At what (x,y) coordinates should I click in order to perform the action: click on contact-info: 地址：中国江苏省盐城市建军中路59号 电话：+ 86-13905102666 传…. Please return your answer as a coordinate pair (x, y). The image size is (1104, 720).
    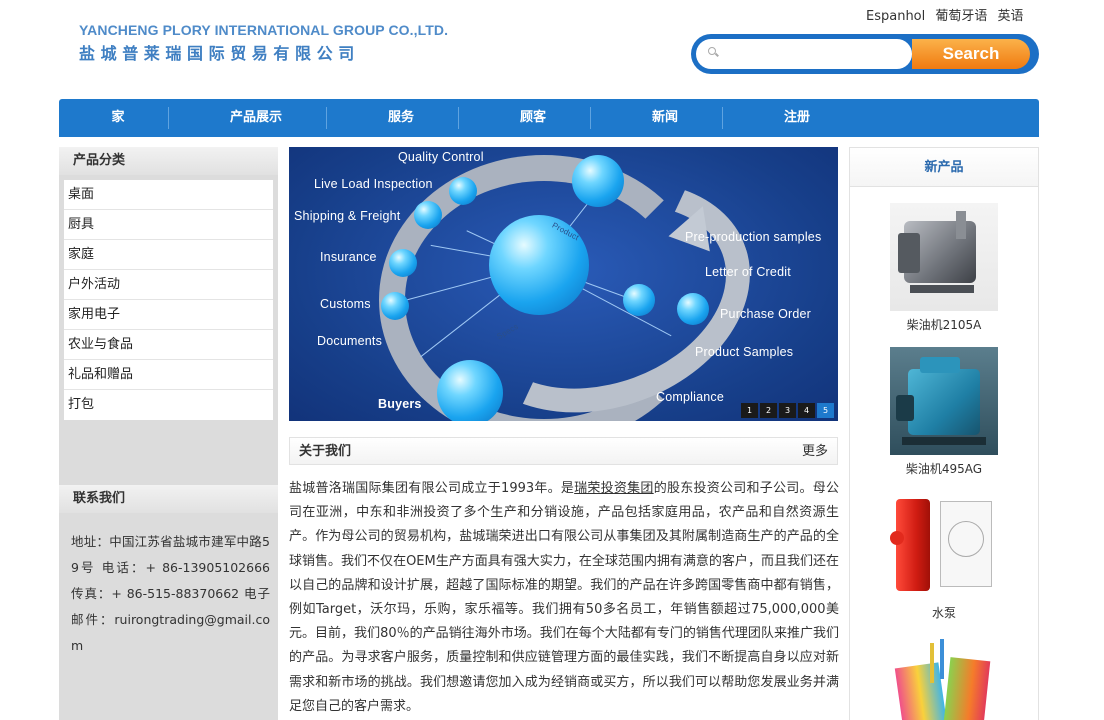
    Looking at the image, I should click on (170, 593).